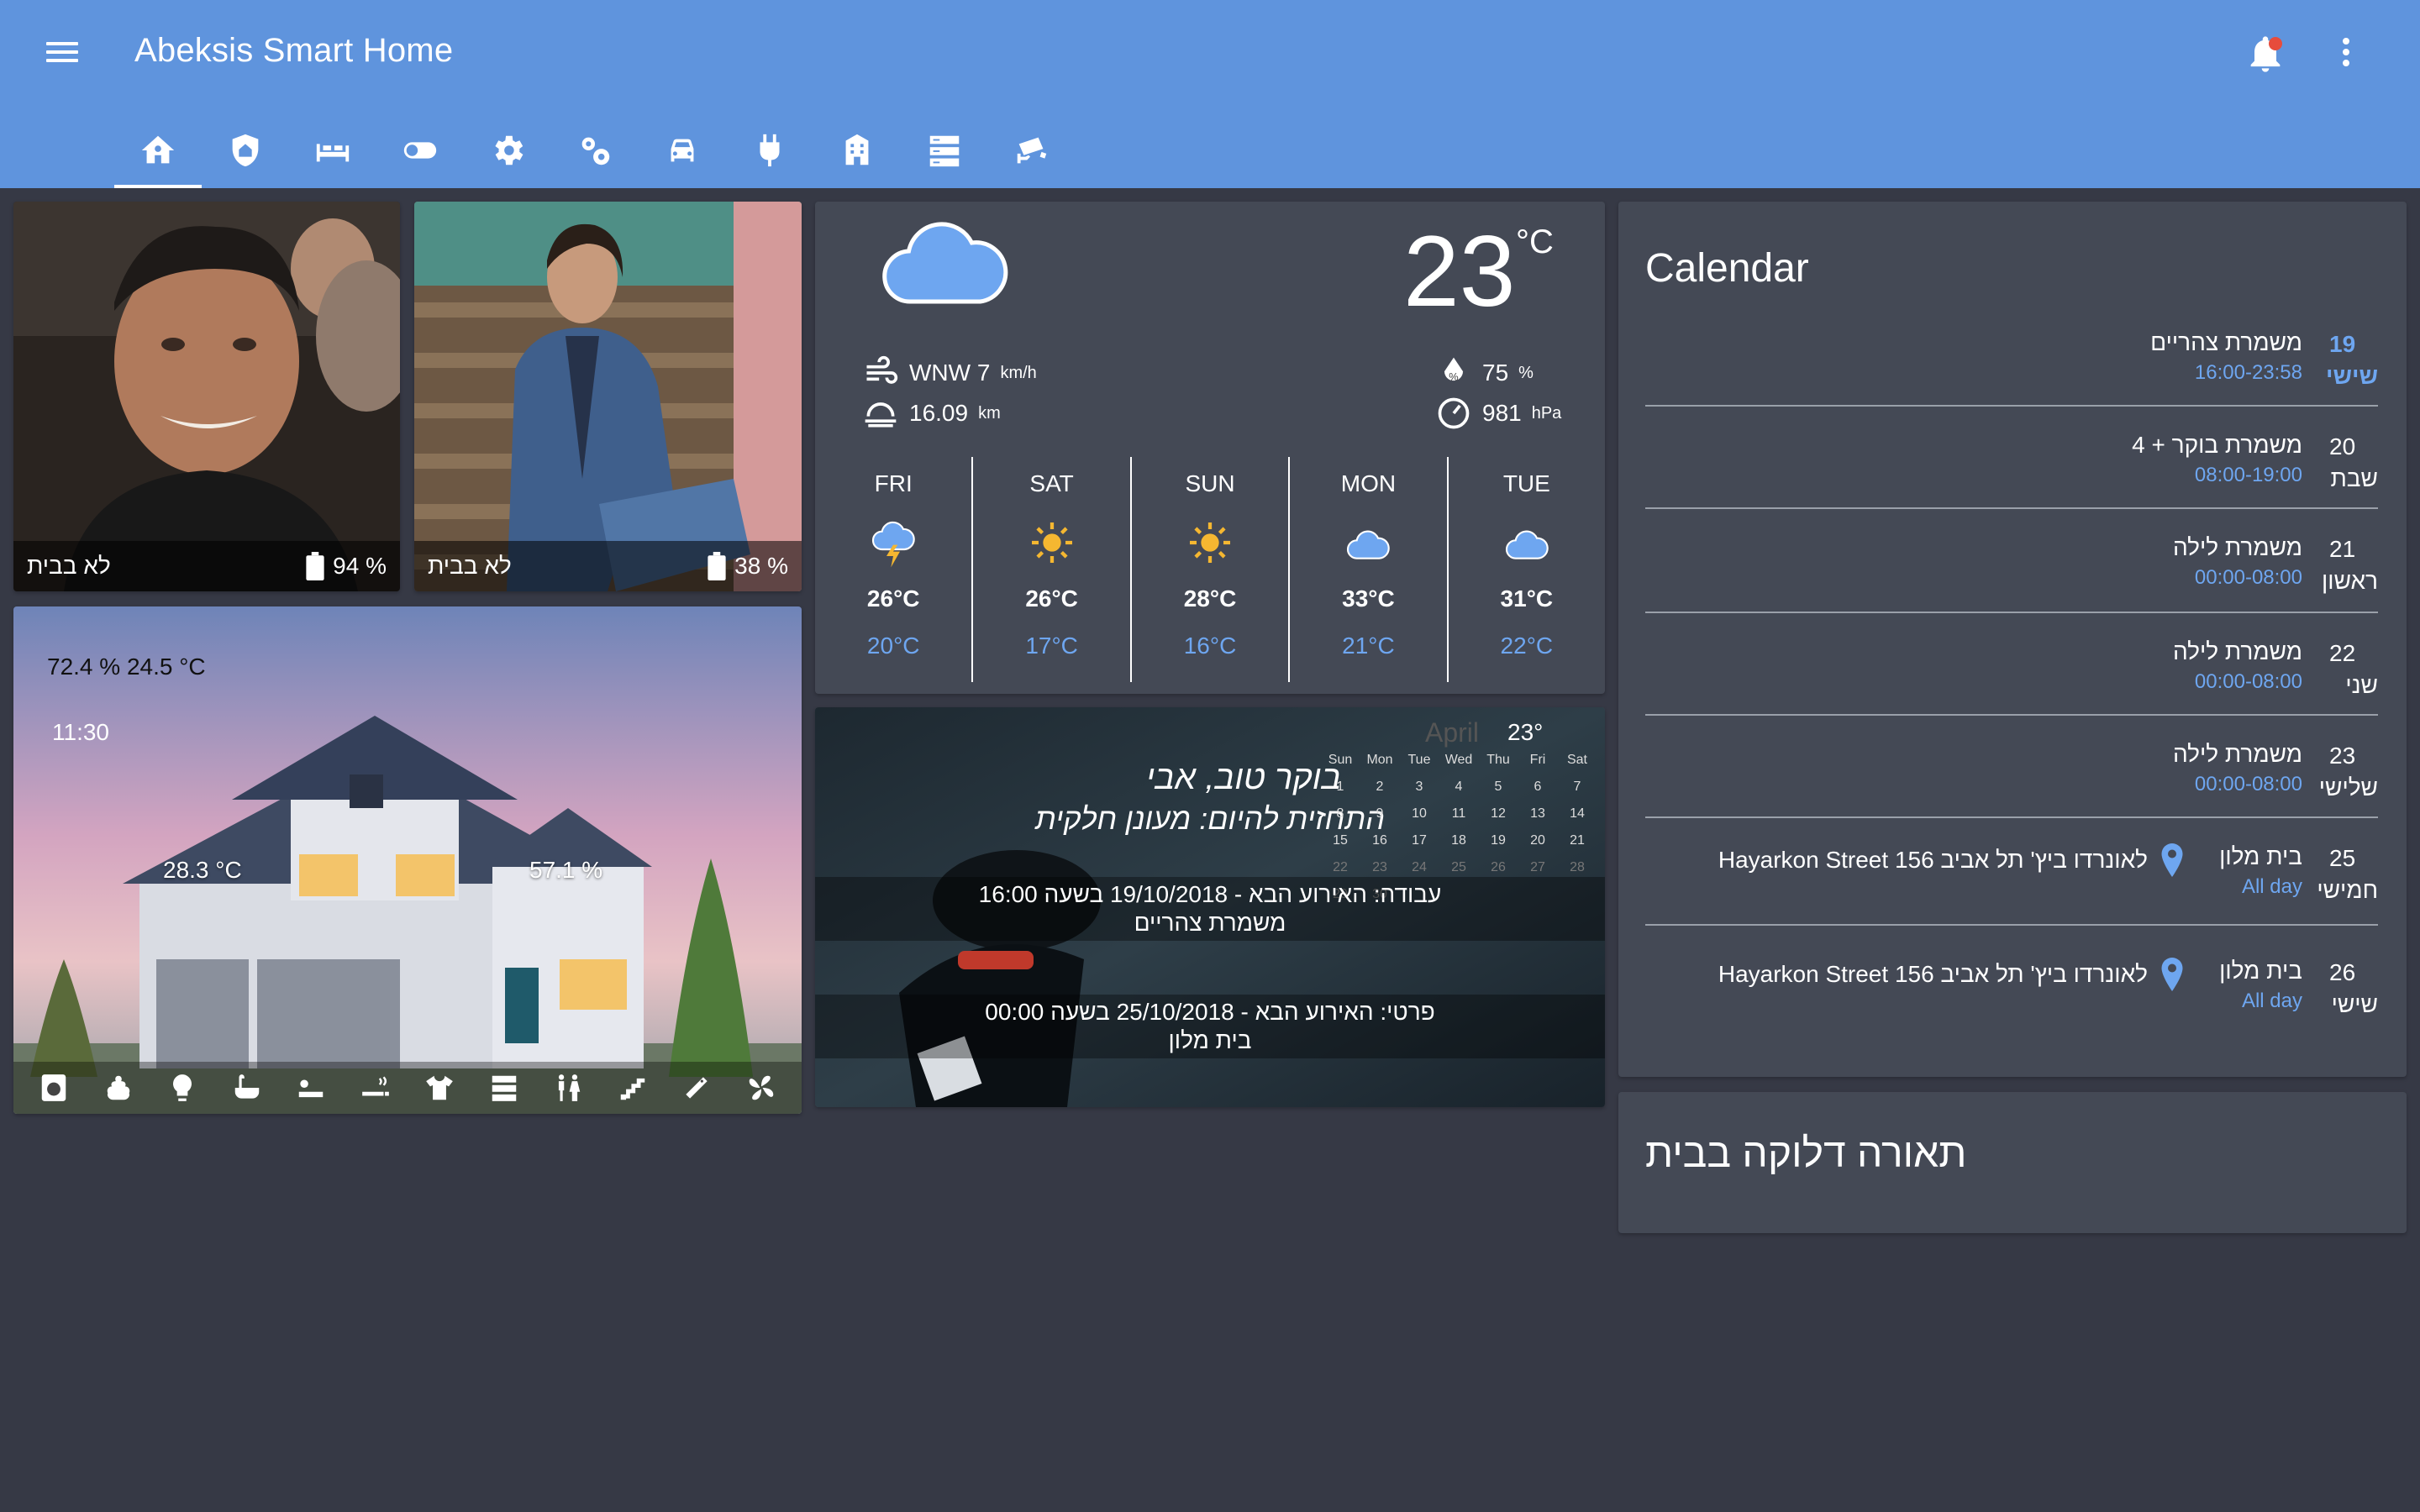 Image resolution: width=2420 pixels, height=1512 pixels. Describe the element at coordinates (696, 1088) in the screenshot. I see `remote-icon` at that location.